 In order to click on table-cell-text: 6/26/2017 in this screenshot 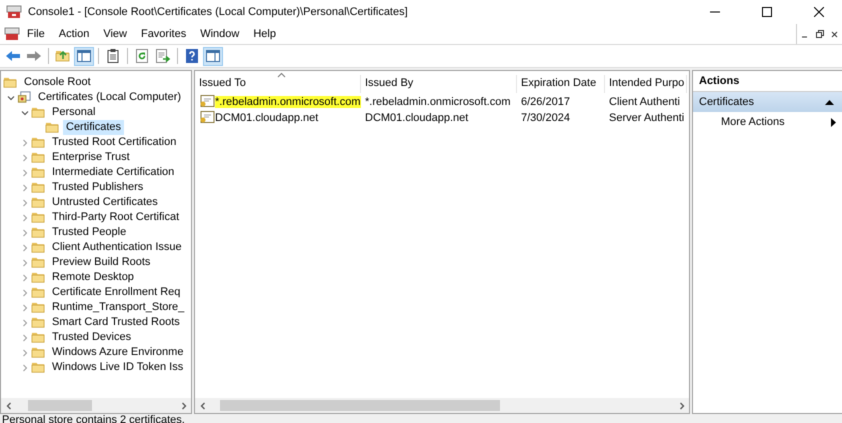, I will do `click(545, 102)`.